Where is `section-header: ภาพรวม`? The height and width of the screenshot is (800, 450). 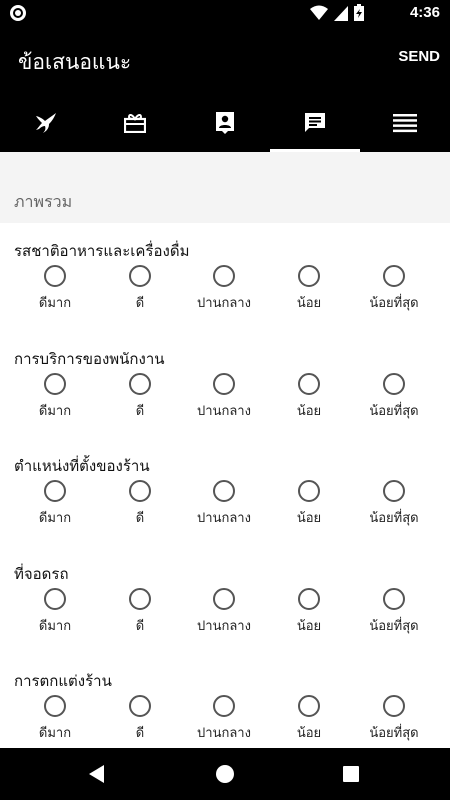
section-header: ภาพรวม is located at coordinates (225, 187).